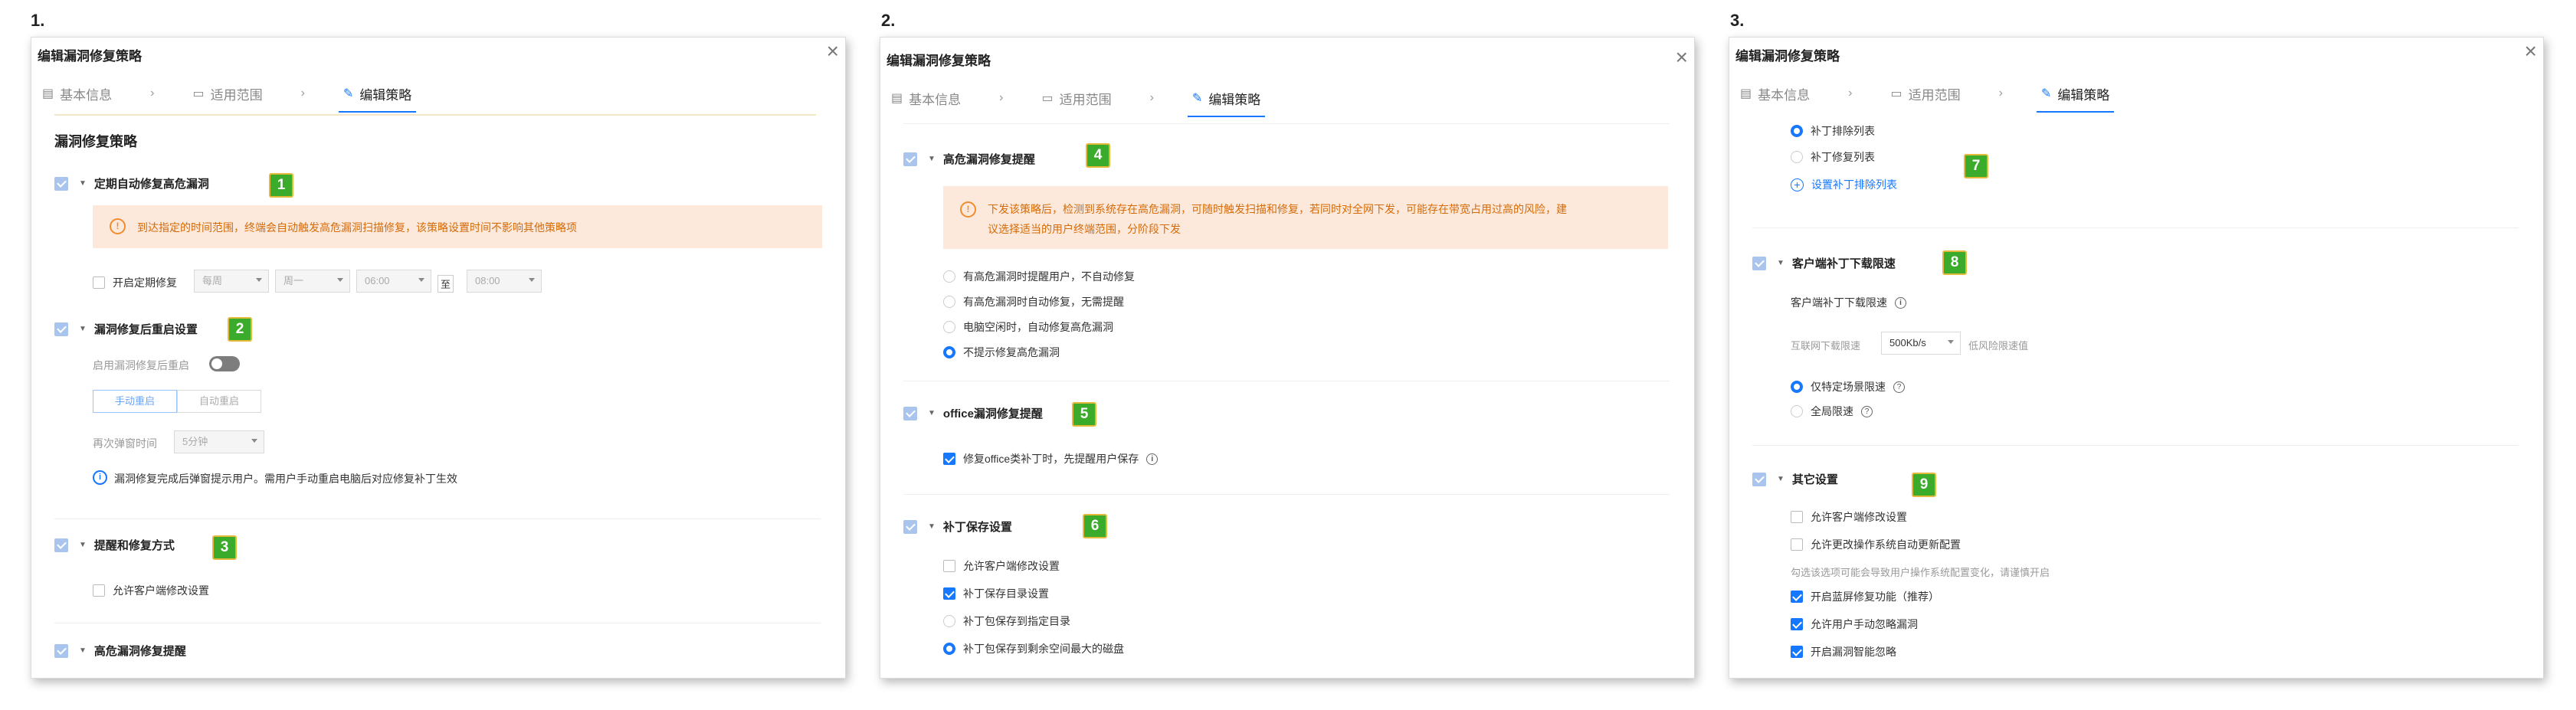 The height and width of the screenshot is (710, 2576). Describe the element at coordinates (2136, 445) in the screenshot. I see `divider` at that location.